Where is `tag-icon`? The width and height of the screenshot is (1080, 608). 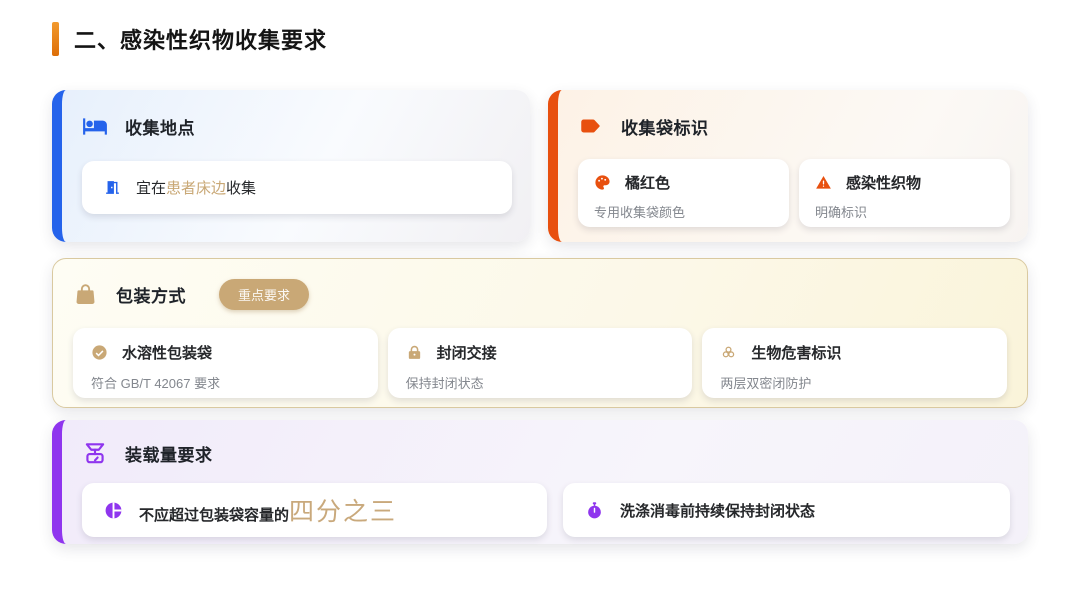 tag-icon is located at coordinates (591, 126).